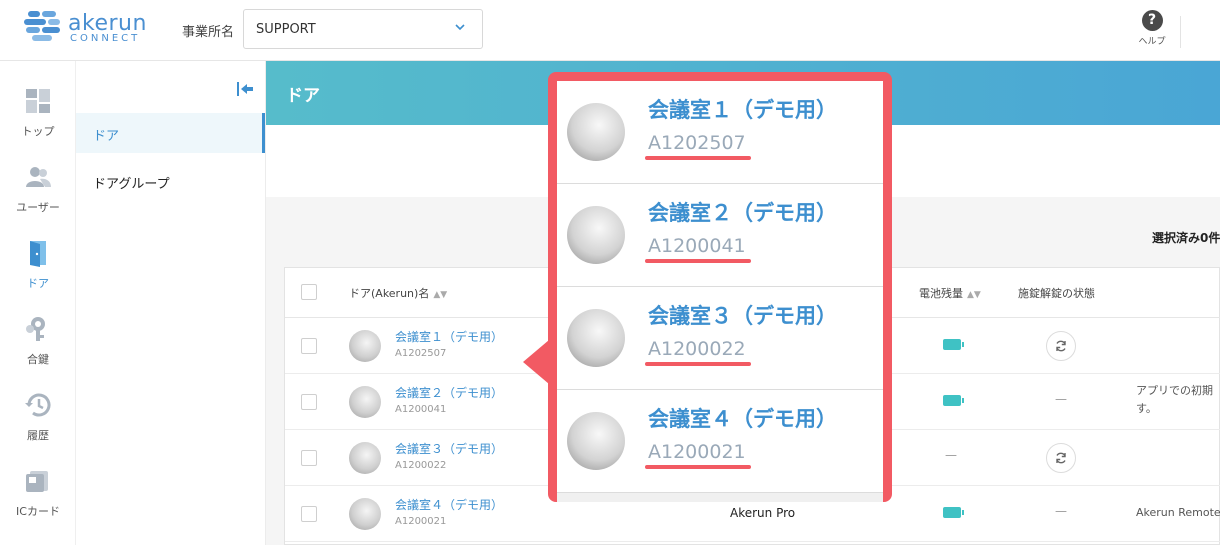 This screenshot has height=545, width=1220. I want to click on door-icon, so click(38, 254).